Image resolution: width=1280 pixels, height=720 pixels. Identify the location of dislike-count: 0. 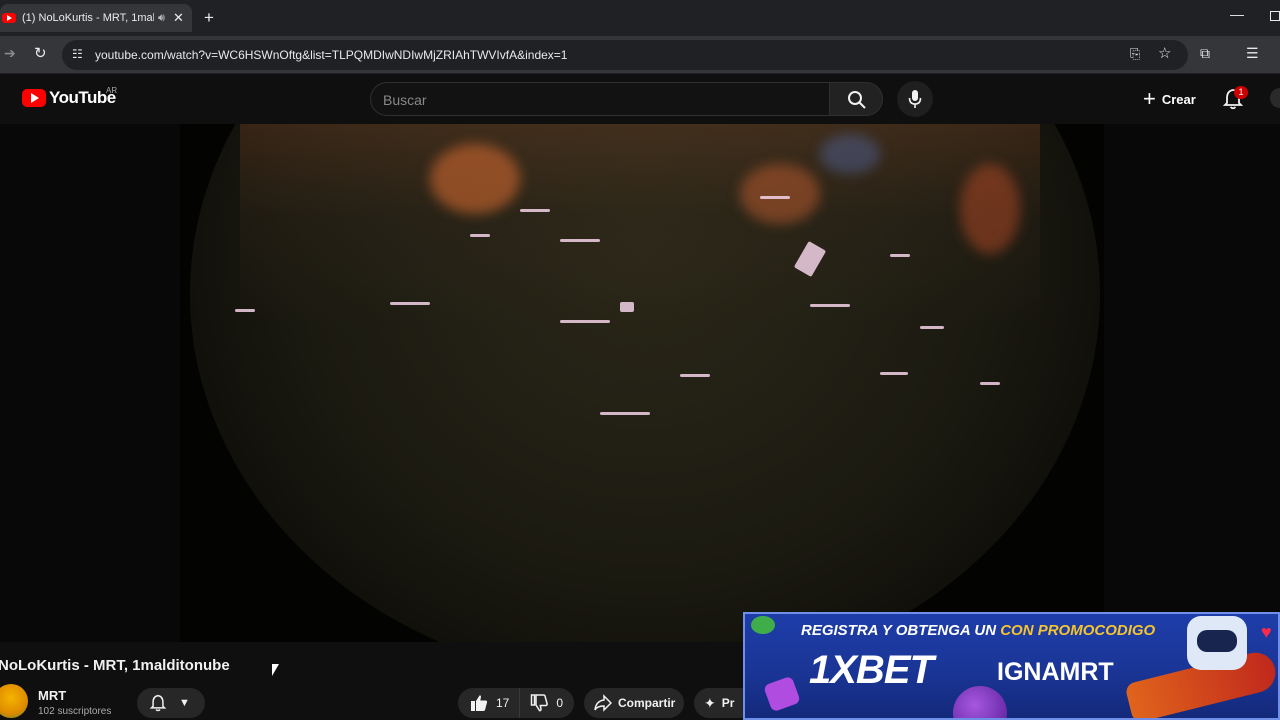
(560, 703).